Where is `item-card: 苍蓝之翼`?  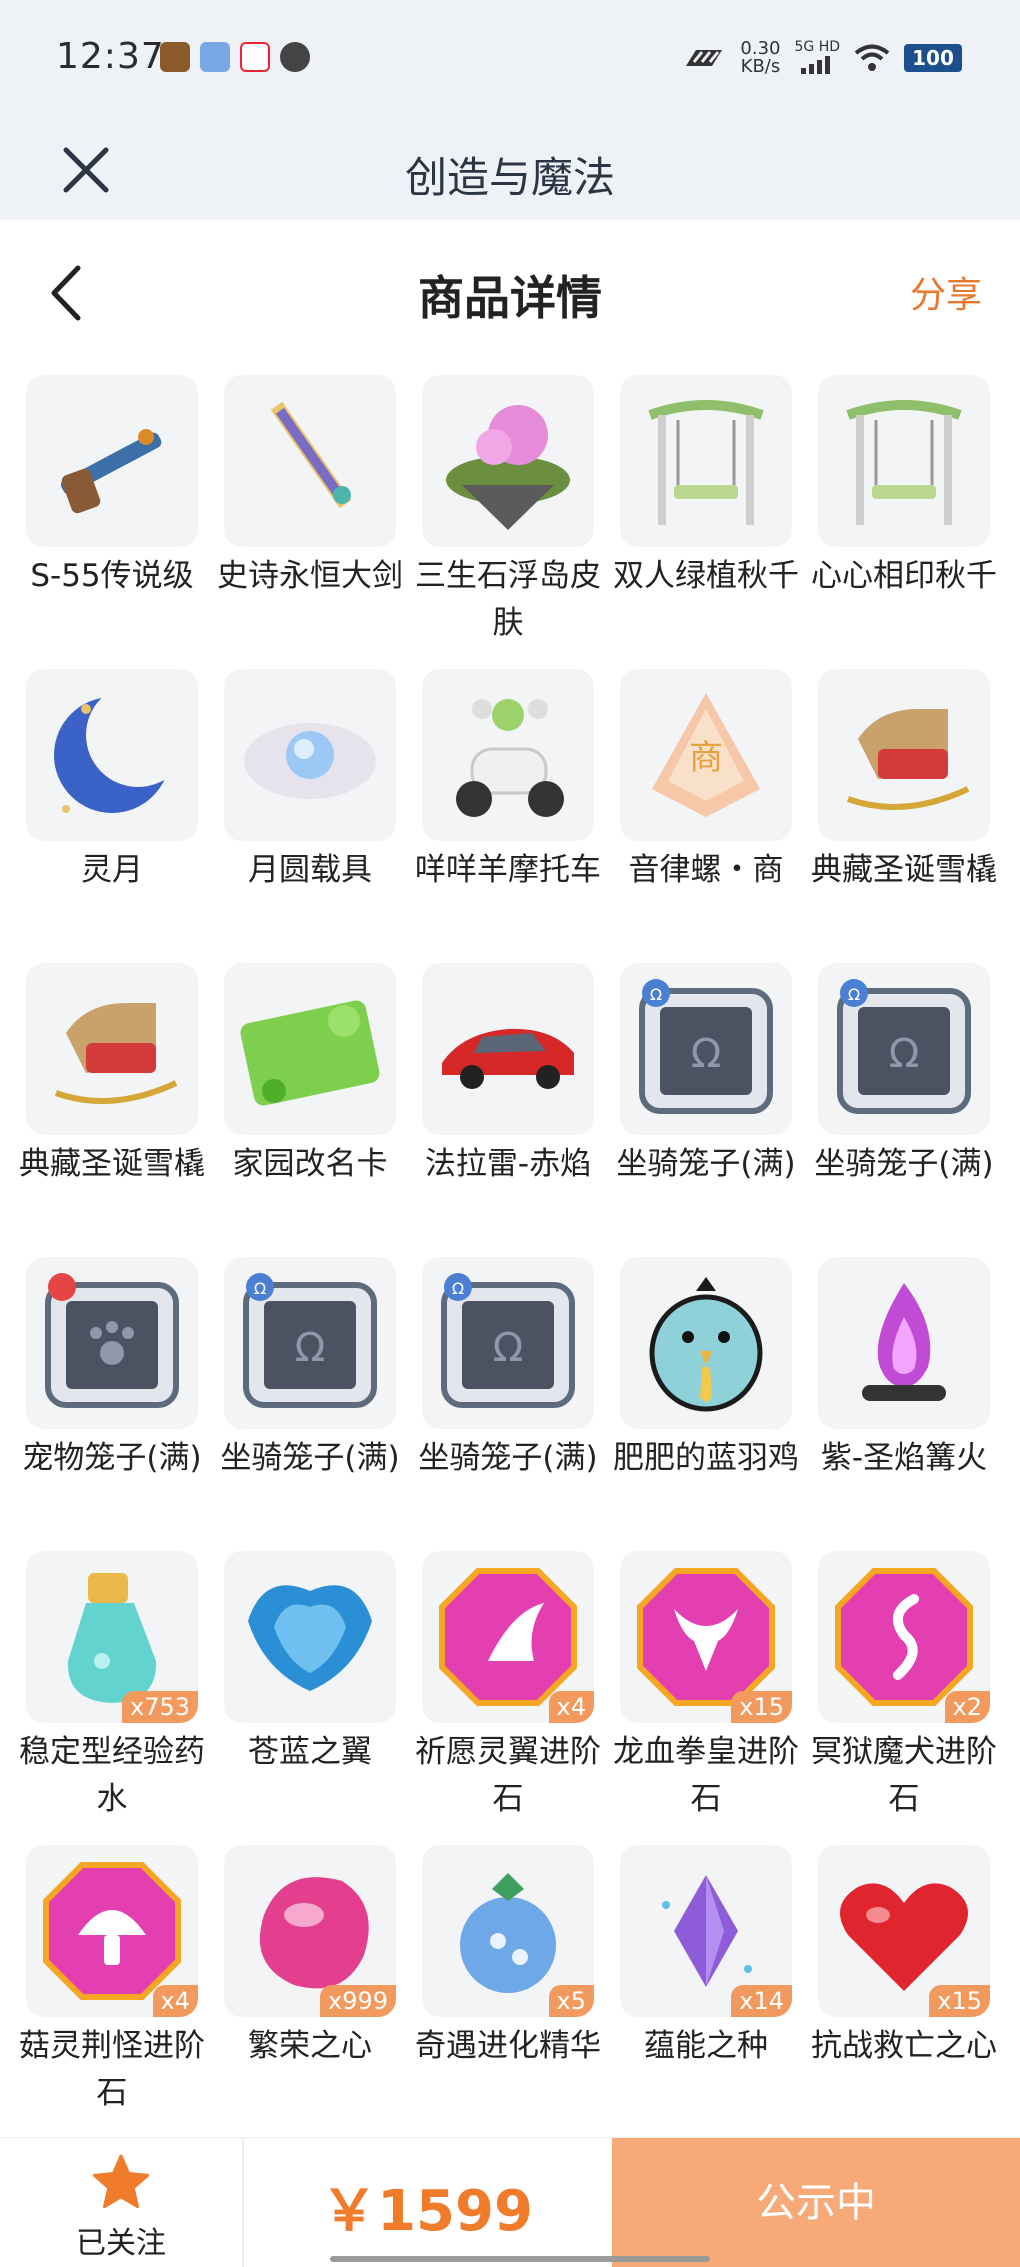 item-card: 苍蓝之翼 is located at coordinates (310, 1698).